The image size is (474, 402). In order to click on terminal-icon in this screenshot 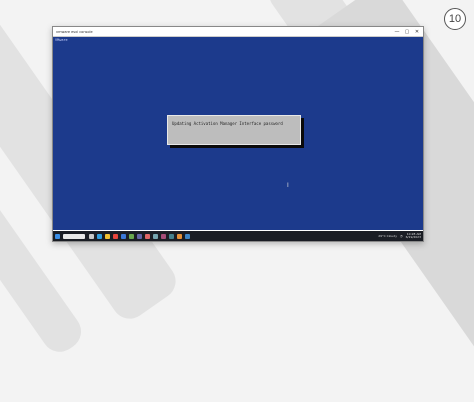, I will do `click(131, 236)`.